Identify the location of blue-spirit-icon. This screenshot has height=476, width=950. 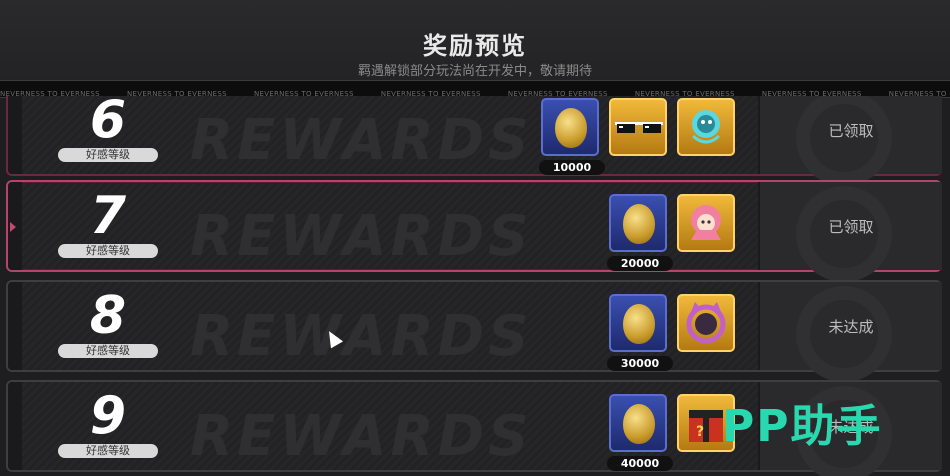
(706, 127).